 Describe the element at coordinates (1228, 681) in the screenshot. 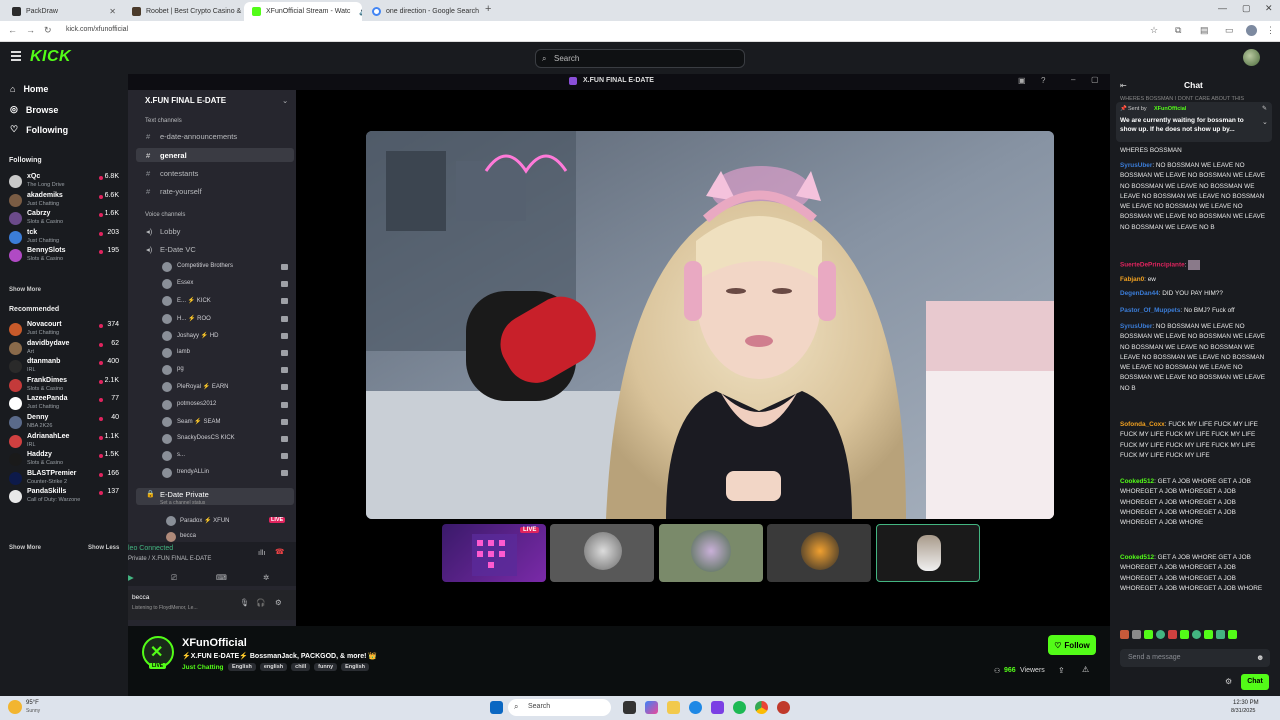

I see `chat-settings-gear-icon: ⚙` at that location.